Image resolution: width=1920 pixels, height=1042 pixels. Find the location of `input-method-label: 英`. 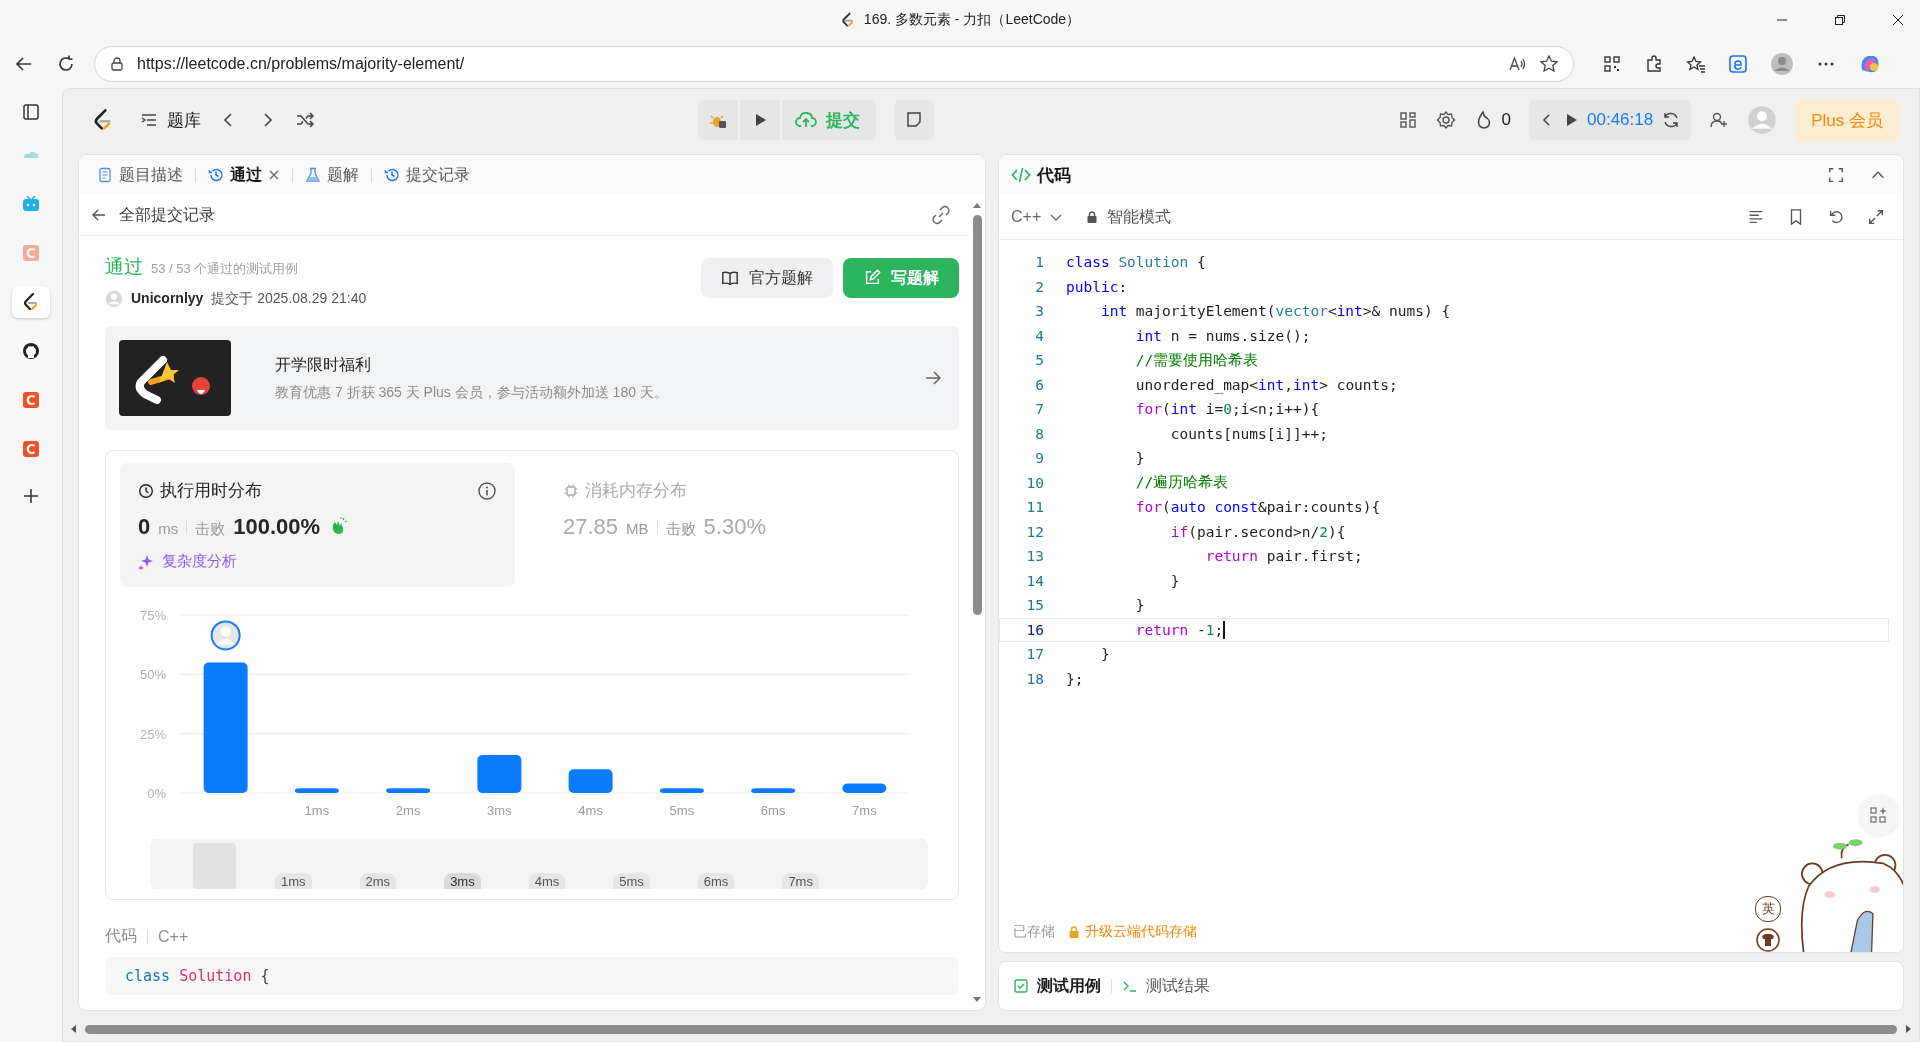

input-method-label: 英 is located at coordinates (1768, 909).